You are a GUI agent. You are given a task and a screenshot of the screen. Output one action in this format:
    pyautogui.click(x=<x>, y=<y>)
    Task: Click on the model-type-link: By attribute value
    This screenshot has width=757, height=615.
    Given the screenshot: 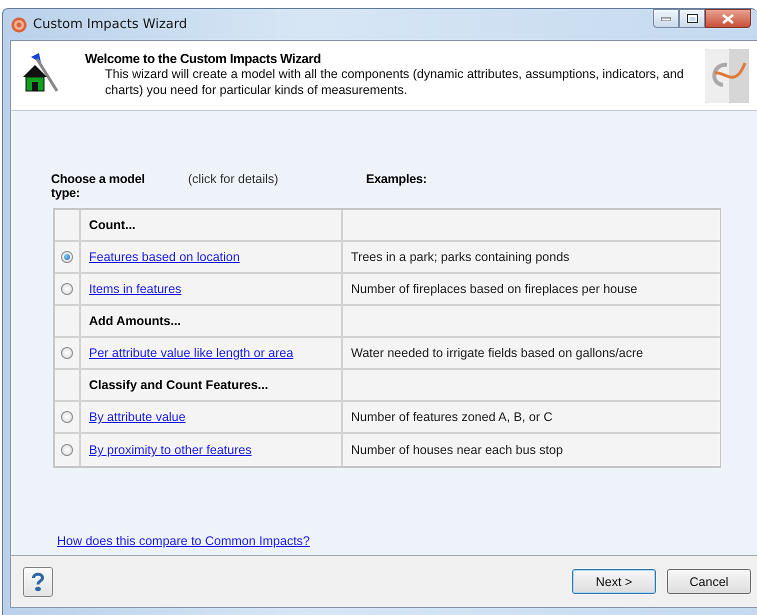 What is the action you would take?
    pyautogui.click(x=137, y=417)
    